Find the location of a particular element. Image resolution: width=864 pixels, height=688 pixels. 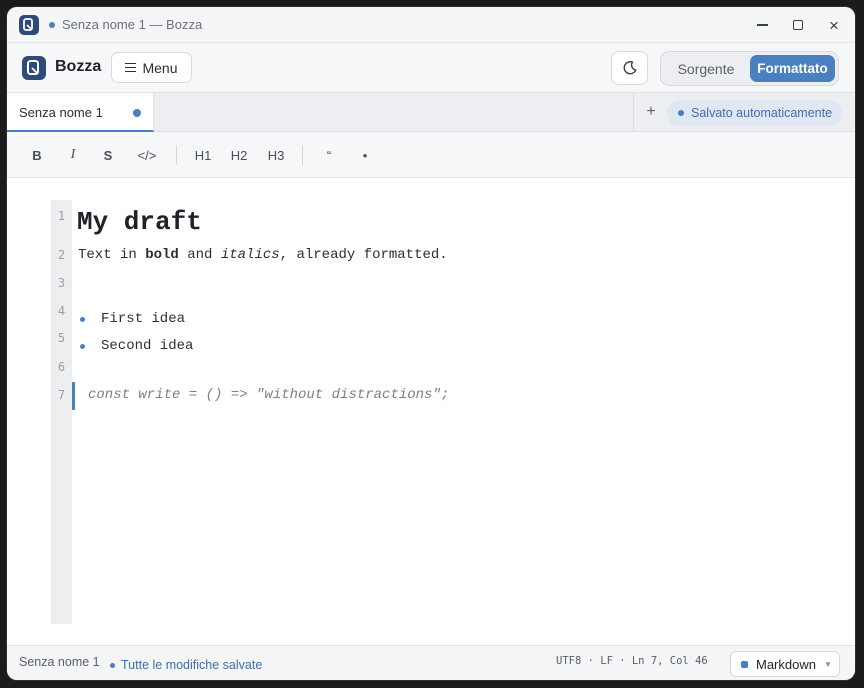

list-item: First idea is located at coordinates (143, 319).